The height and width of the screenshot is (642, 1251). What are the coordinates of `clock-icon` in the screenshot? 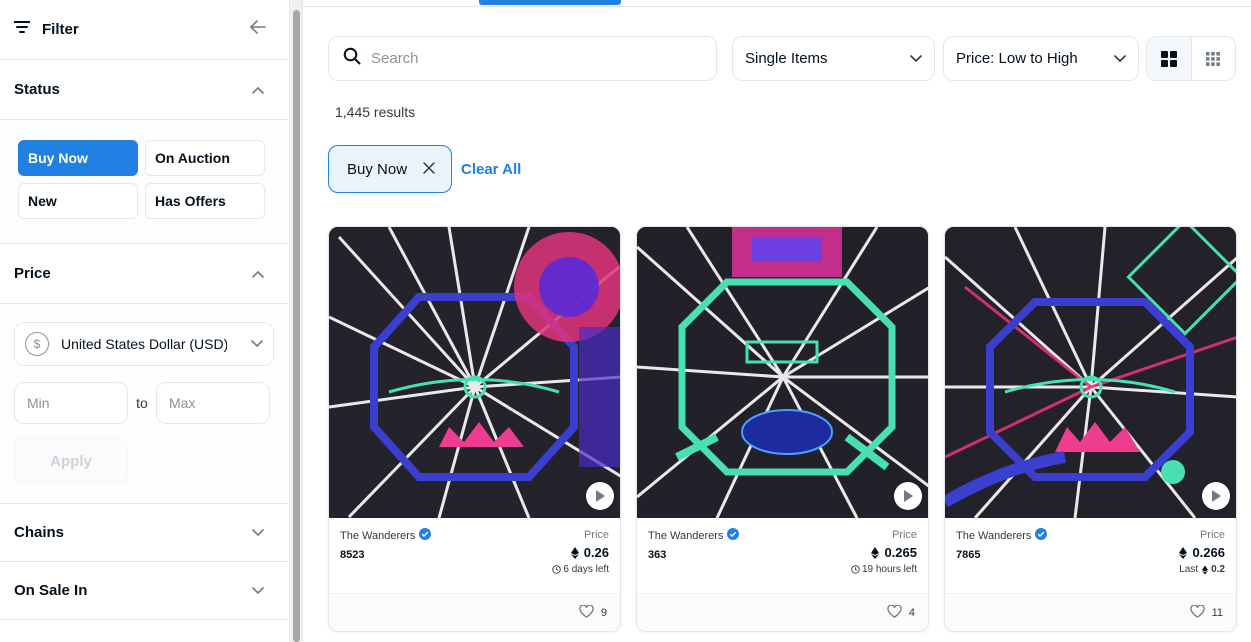 It's located at (557, 569).